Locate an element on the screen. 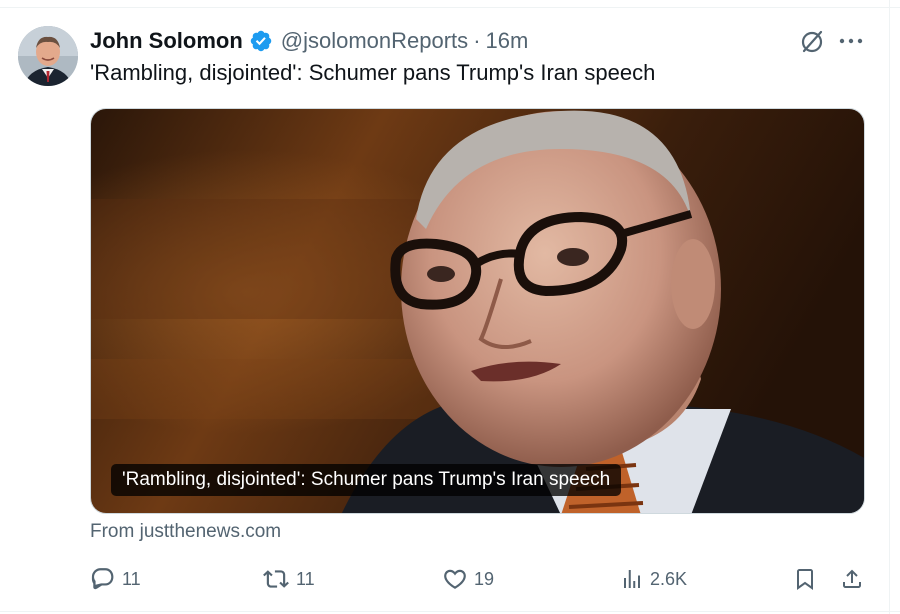 The width and height of the screenshot is (900, 614). top-divider is located at coordinates (450, 4).